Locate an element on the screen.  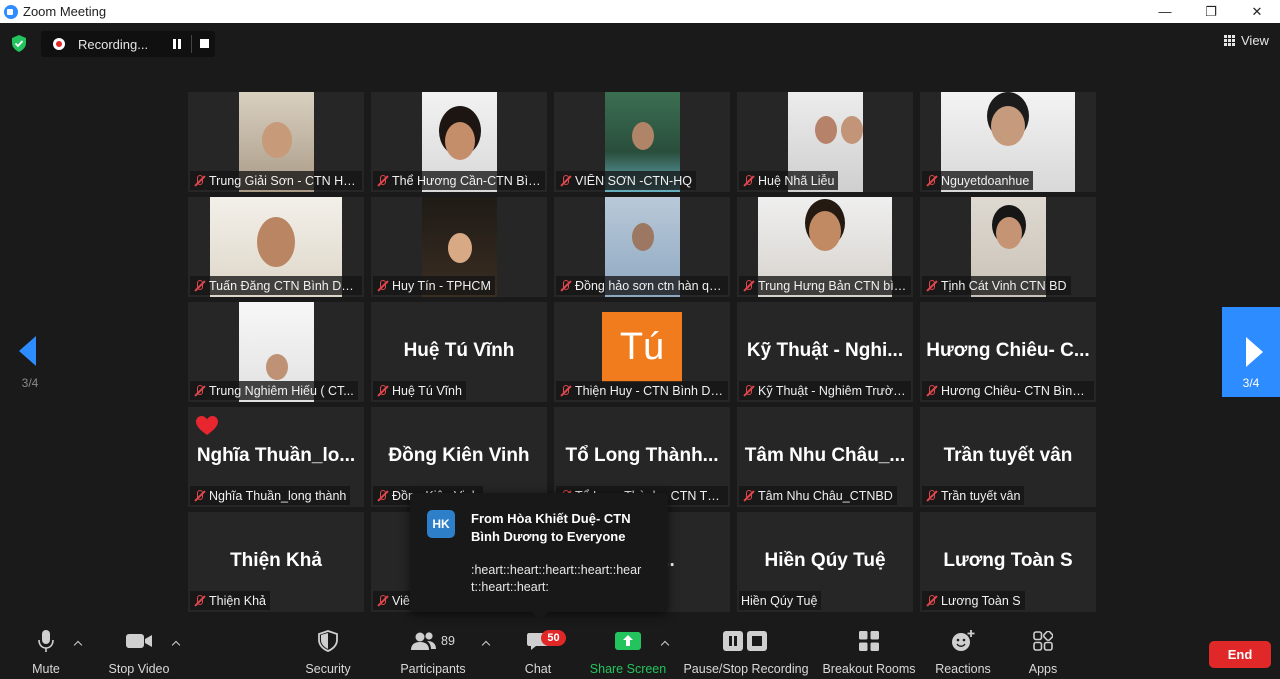
participant-nameplate: Nghĩa Thuần_long thành is located at coordinates (270, 495).